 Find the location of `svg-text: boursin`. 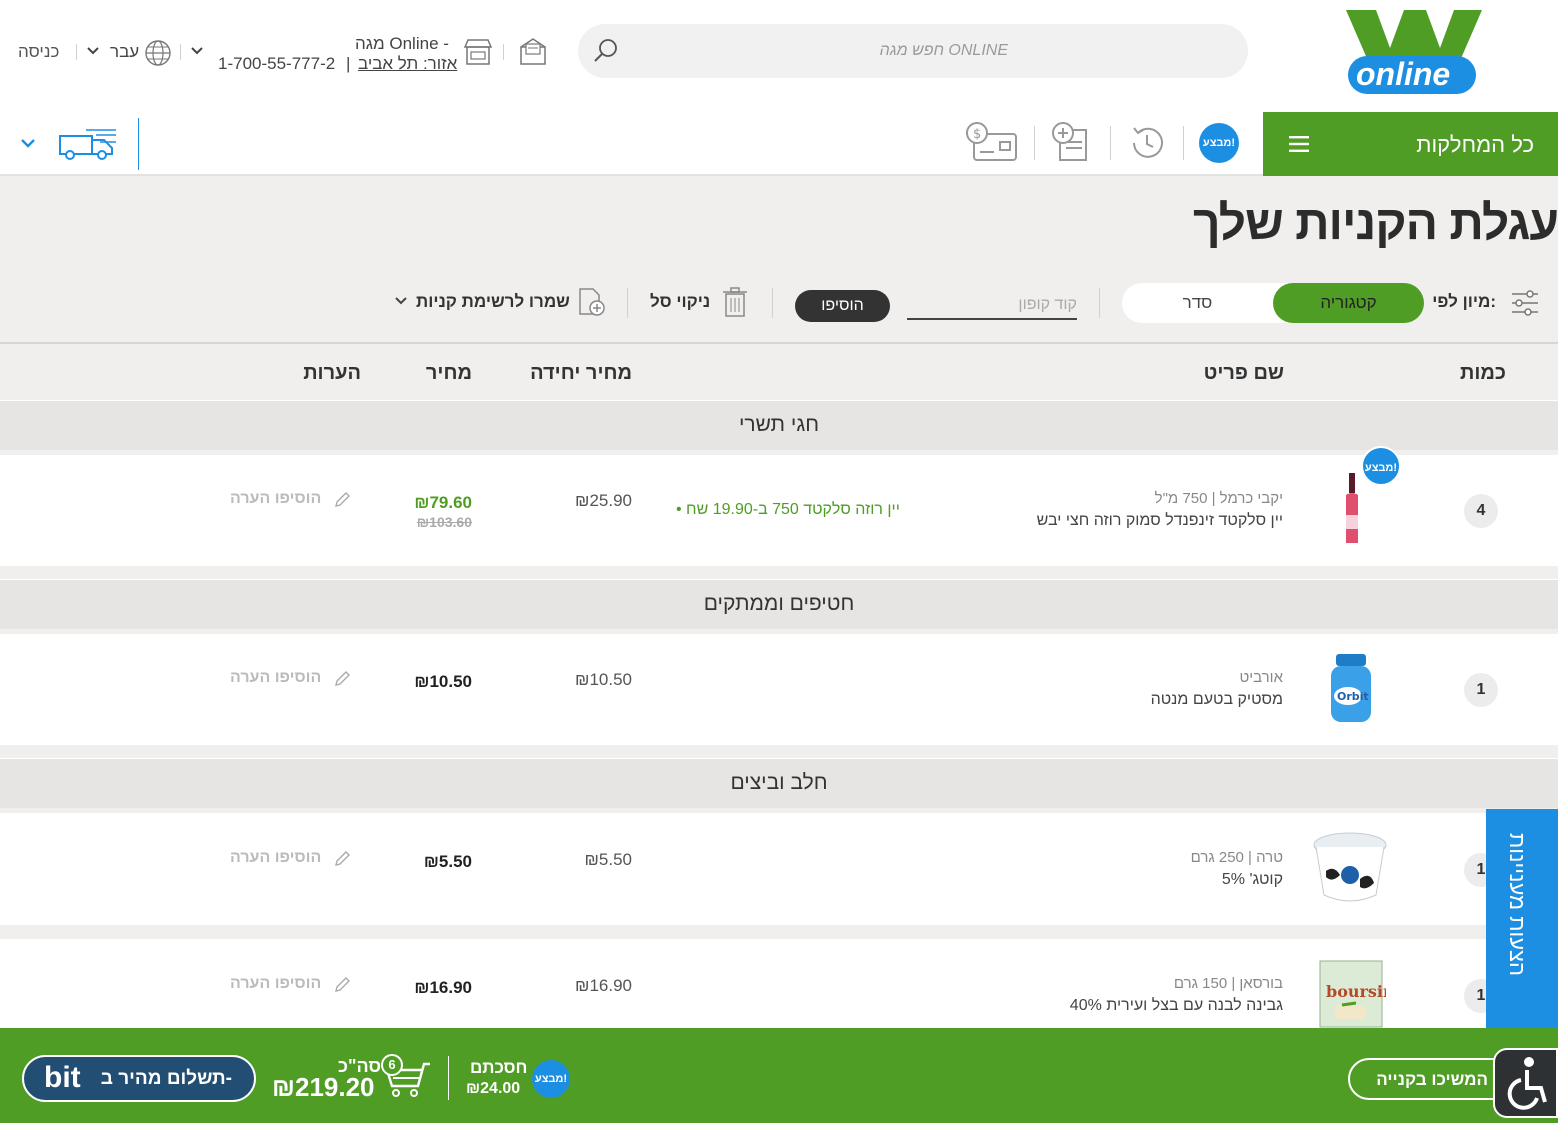

svg-text: boursin is located at coordinates (1356, 991).